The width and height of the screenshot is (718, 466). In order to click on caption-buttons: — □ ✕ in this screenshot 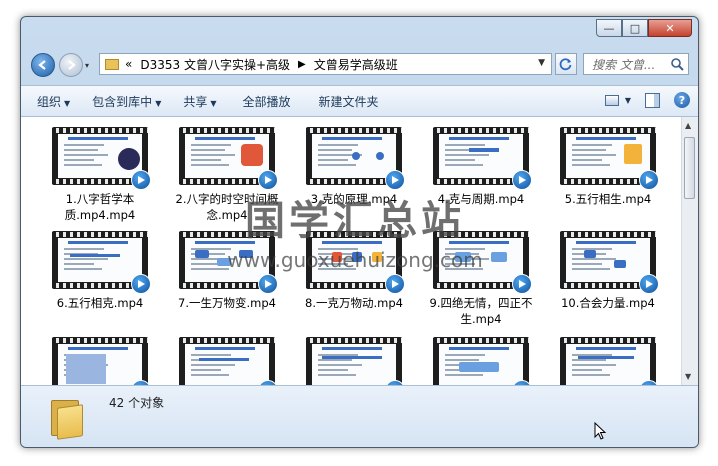, I will do `click(644, 28)`.